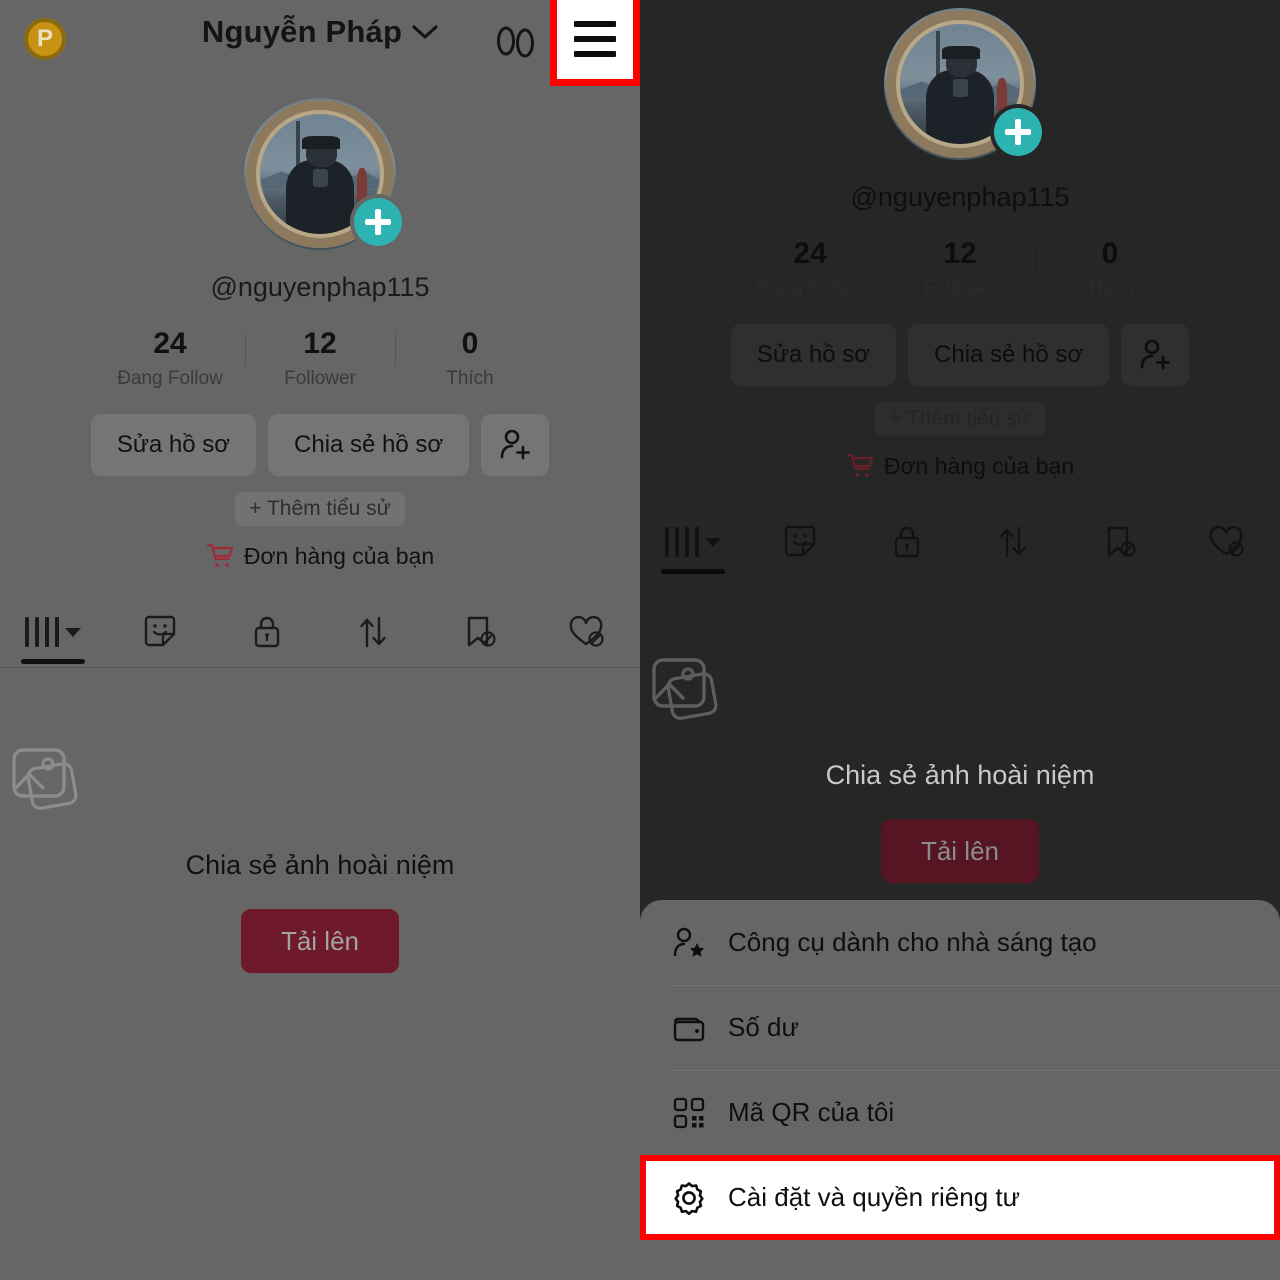  I want to click on stat-label: Thích, so click(470, 378).